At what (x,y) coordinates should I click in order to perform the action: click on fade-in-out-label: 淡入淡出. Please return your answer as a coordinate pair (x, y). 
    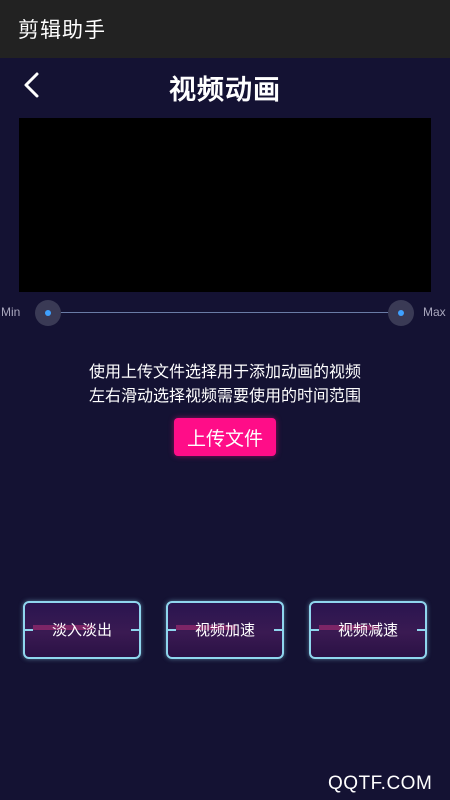
    Looking at the image, I should click on (81, 630).